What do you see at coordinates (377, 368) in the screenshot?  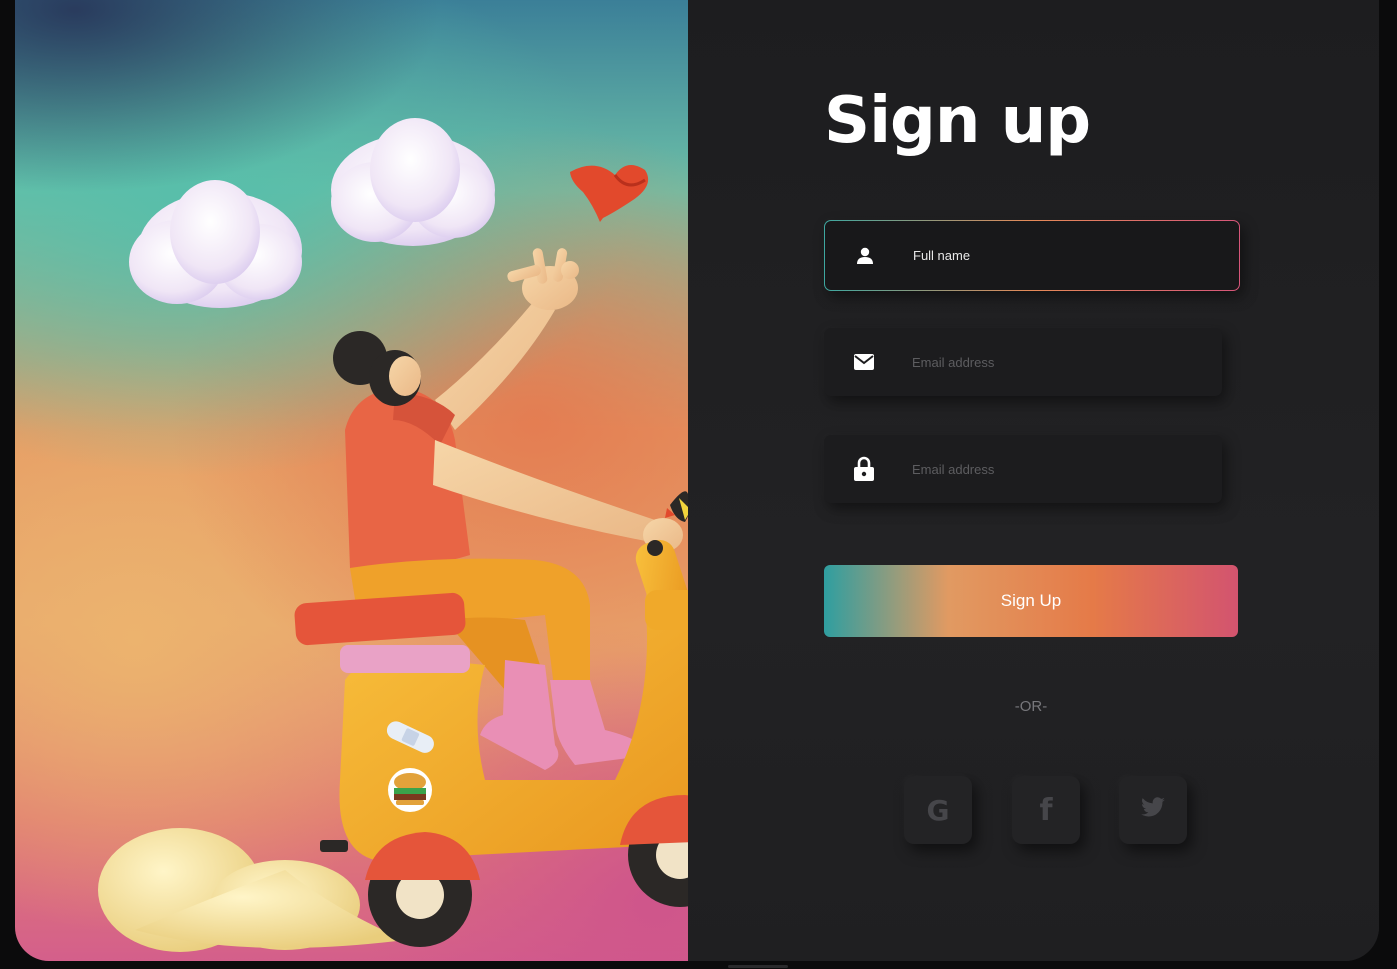 I see `rider-head` at bounding box center [377, 368].